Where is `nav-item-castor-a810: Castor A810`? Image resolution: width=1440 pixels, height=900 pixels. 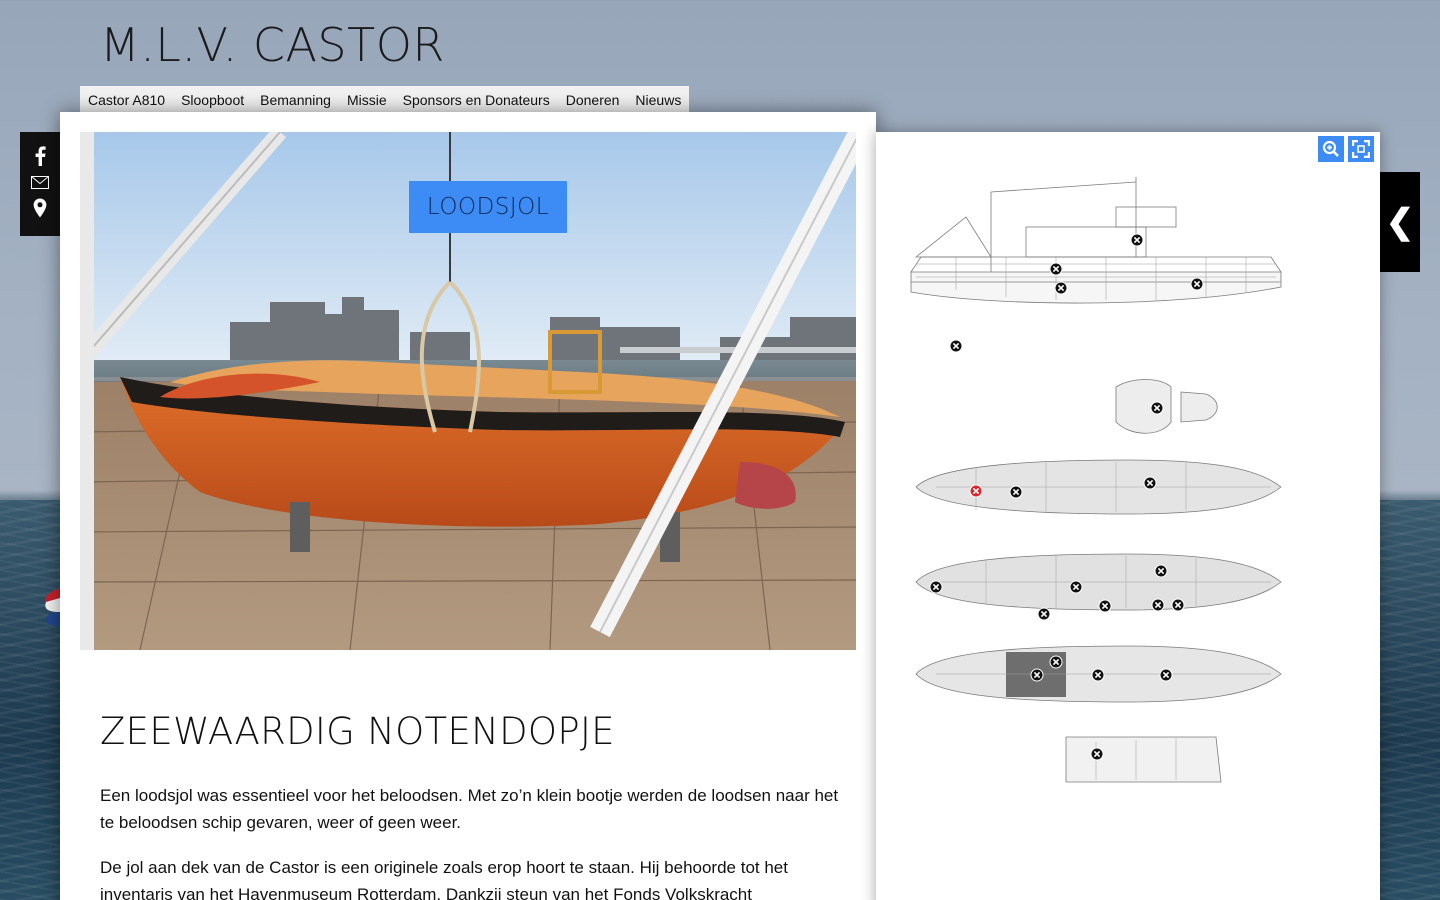 nav-item-castor-a810: Castor A810 is located at coordinates (130, 100).